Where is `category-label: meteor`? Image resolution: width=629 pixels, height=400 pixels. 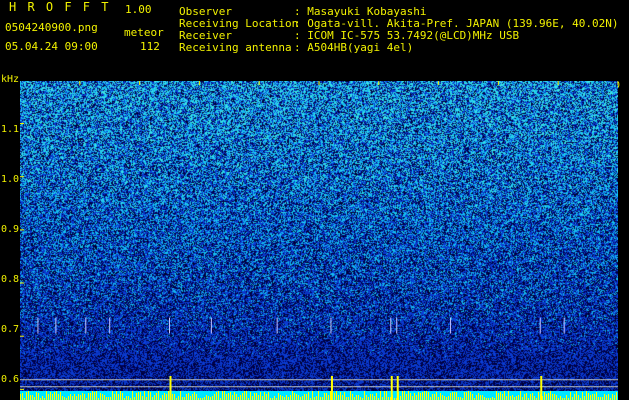 category-label: meteor is located at coordinates (144, 32).